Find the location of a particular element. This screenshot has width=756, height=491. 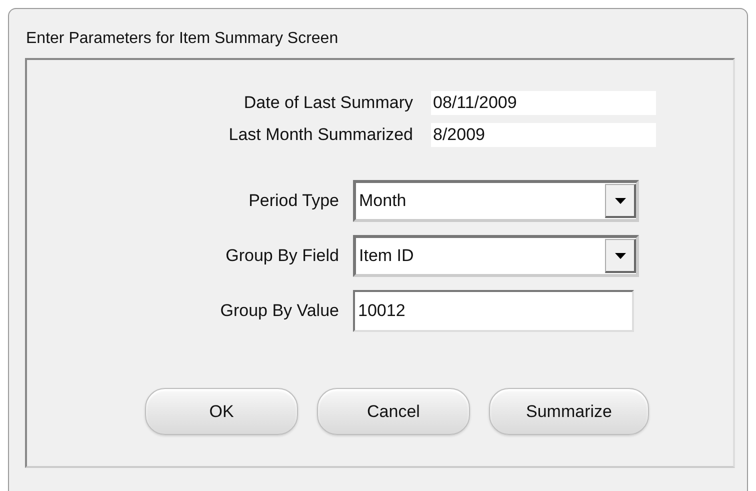

dialog-button: OK is located at coordinates (221, 411).